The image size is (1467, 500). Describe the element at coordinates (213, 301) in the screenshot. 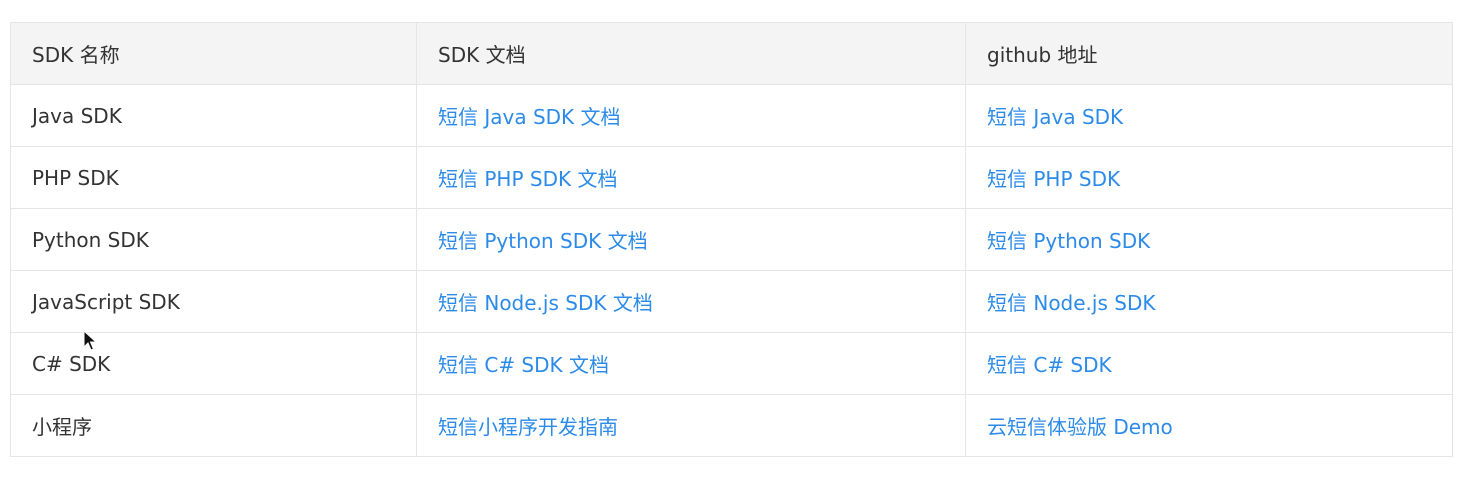

I see `sdk-name-cell: JavaScript SDK` at that location.